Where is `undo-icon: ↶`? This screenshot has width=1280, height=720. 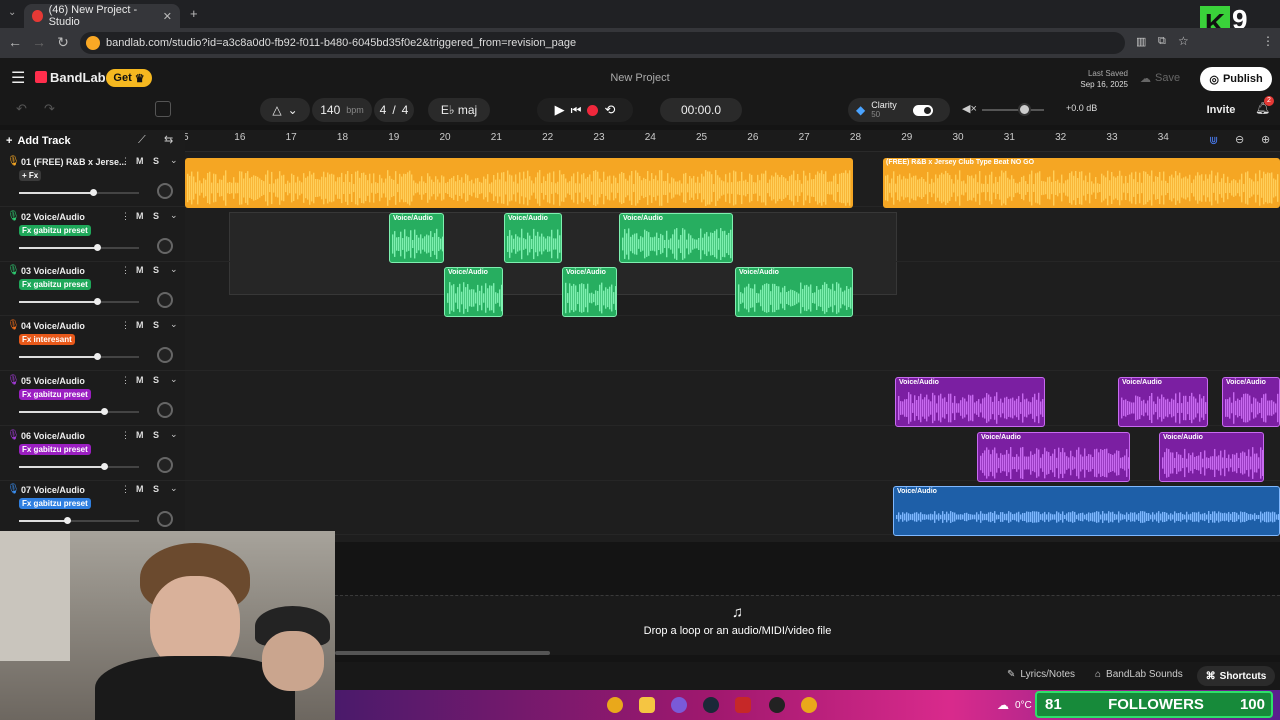 undo-icon: ↶ is located at coordinates (21, 109).